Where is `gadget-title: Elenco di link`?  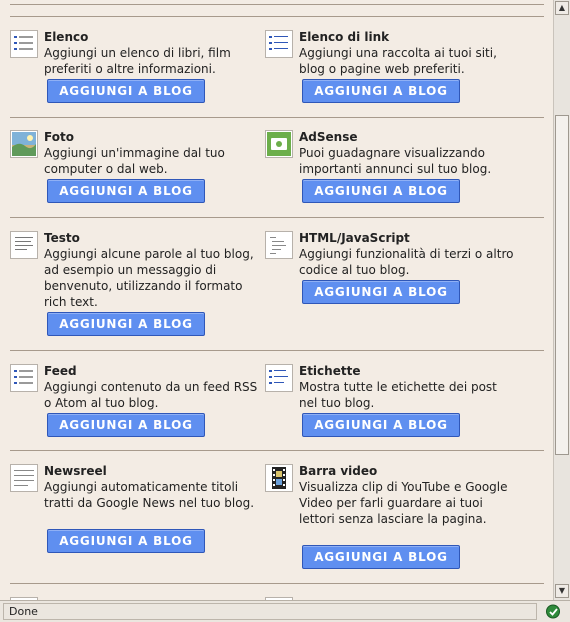 gadget-title: Elenco di link is located at coordinates (344, 37).